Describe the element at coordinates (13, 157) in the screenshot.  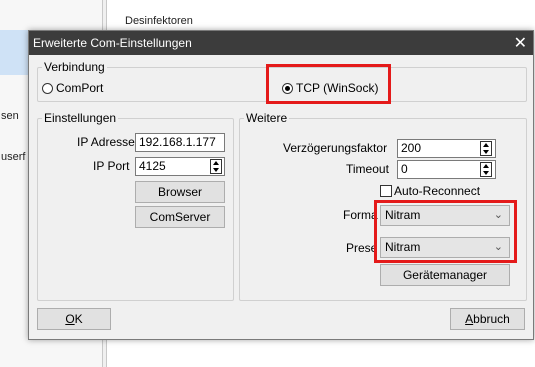
I see `background-text-fragment-2: userf` at that location.